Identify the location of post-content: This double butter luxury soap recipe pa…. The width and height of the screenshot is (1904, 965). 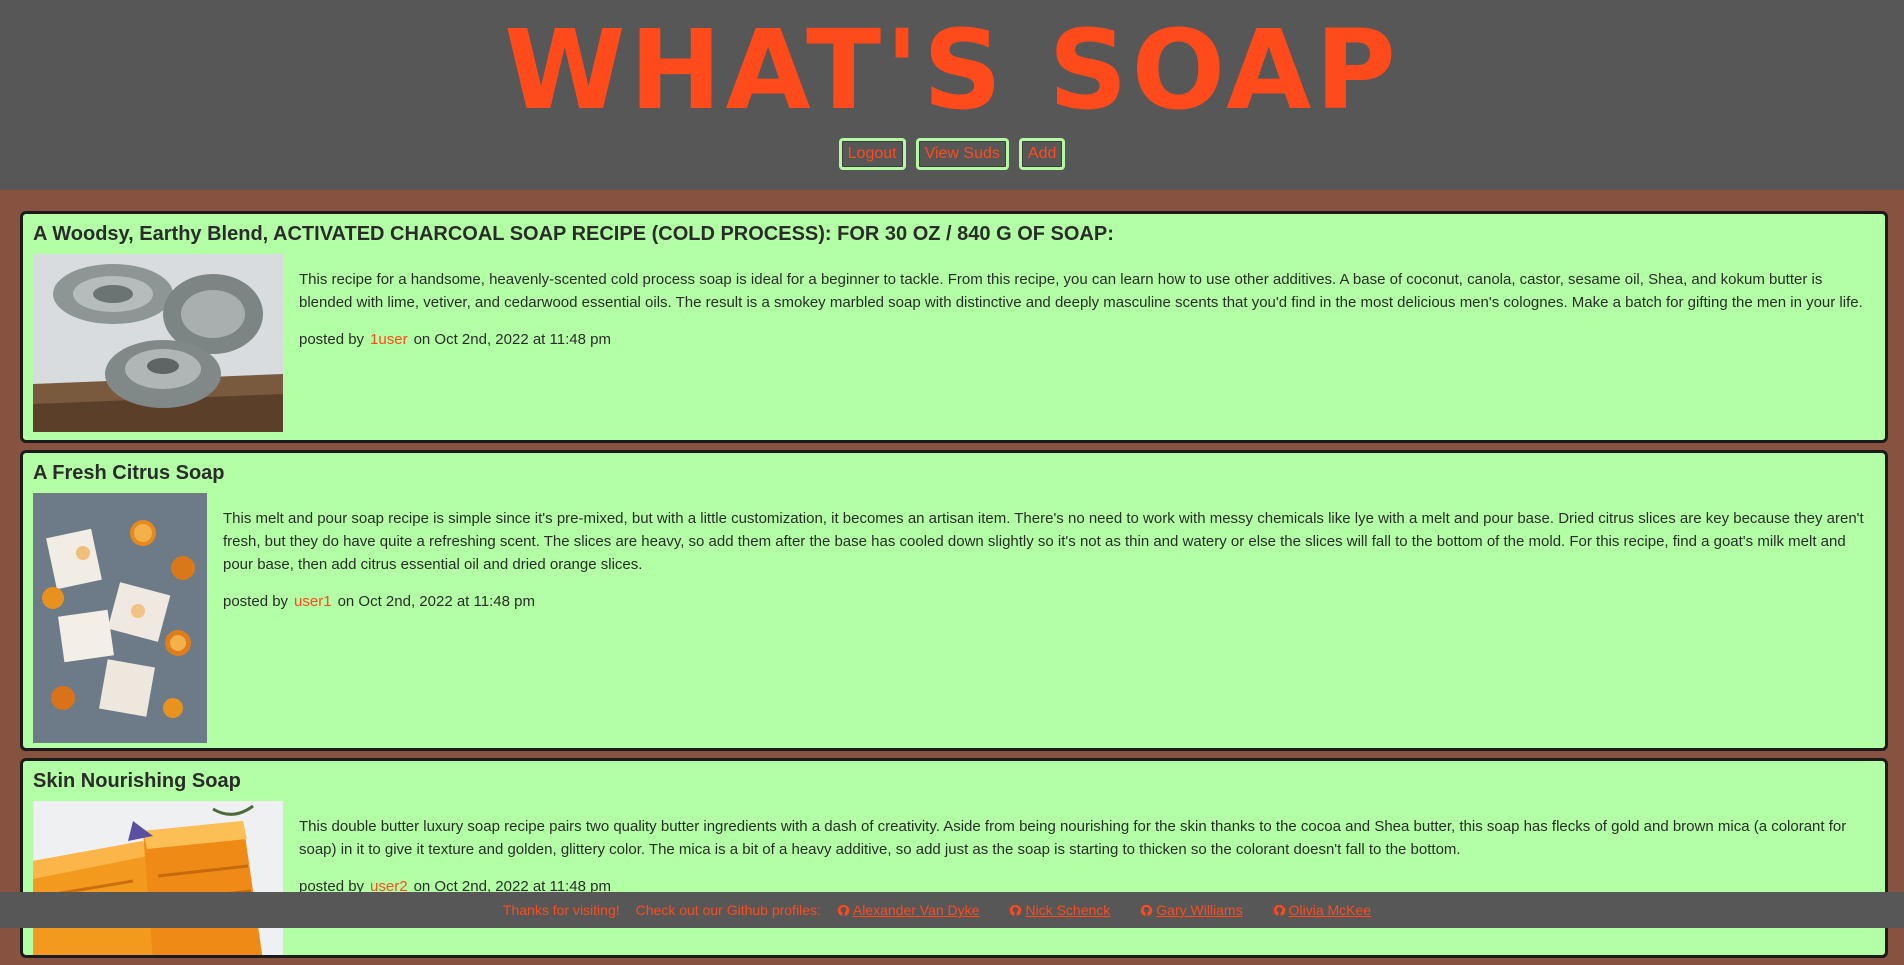
(1085, 856).